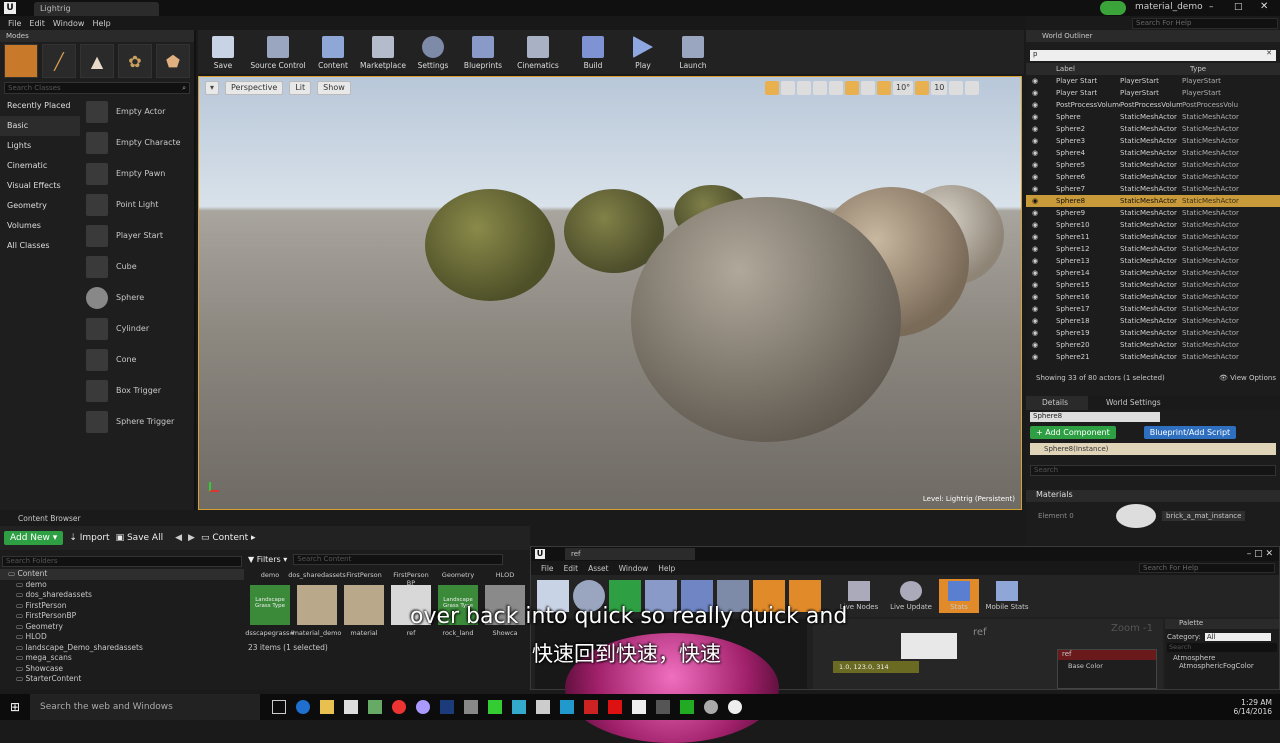 The width and height of the screenshot is (1280, 743). I want to click on folder-item: ▭ FirstPersonBP, so click(122, 616).